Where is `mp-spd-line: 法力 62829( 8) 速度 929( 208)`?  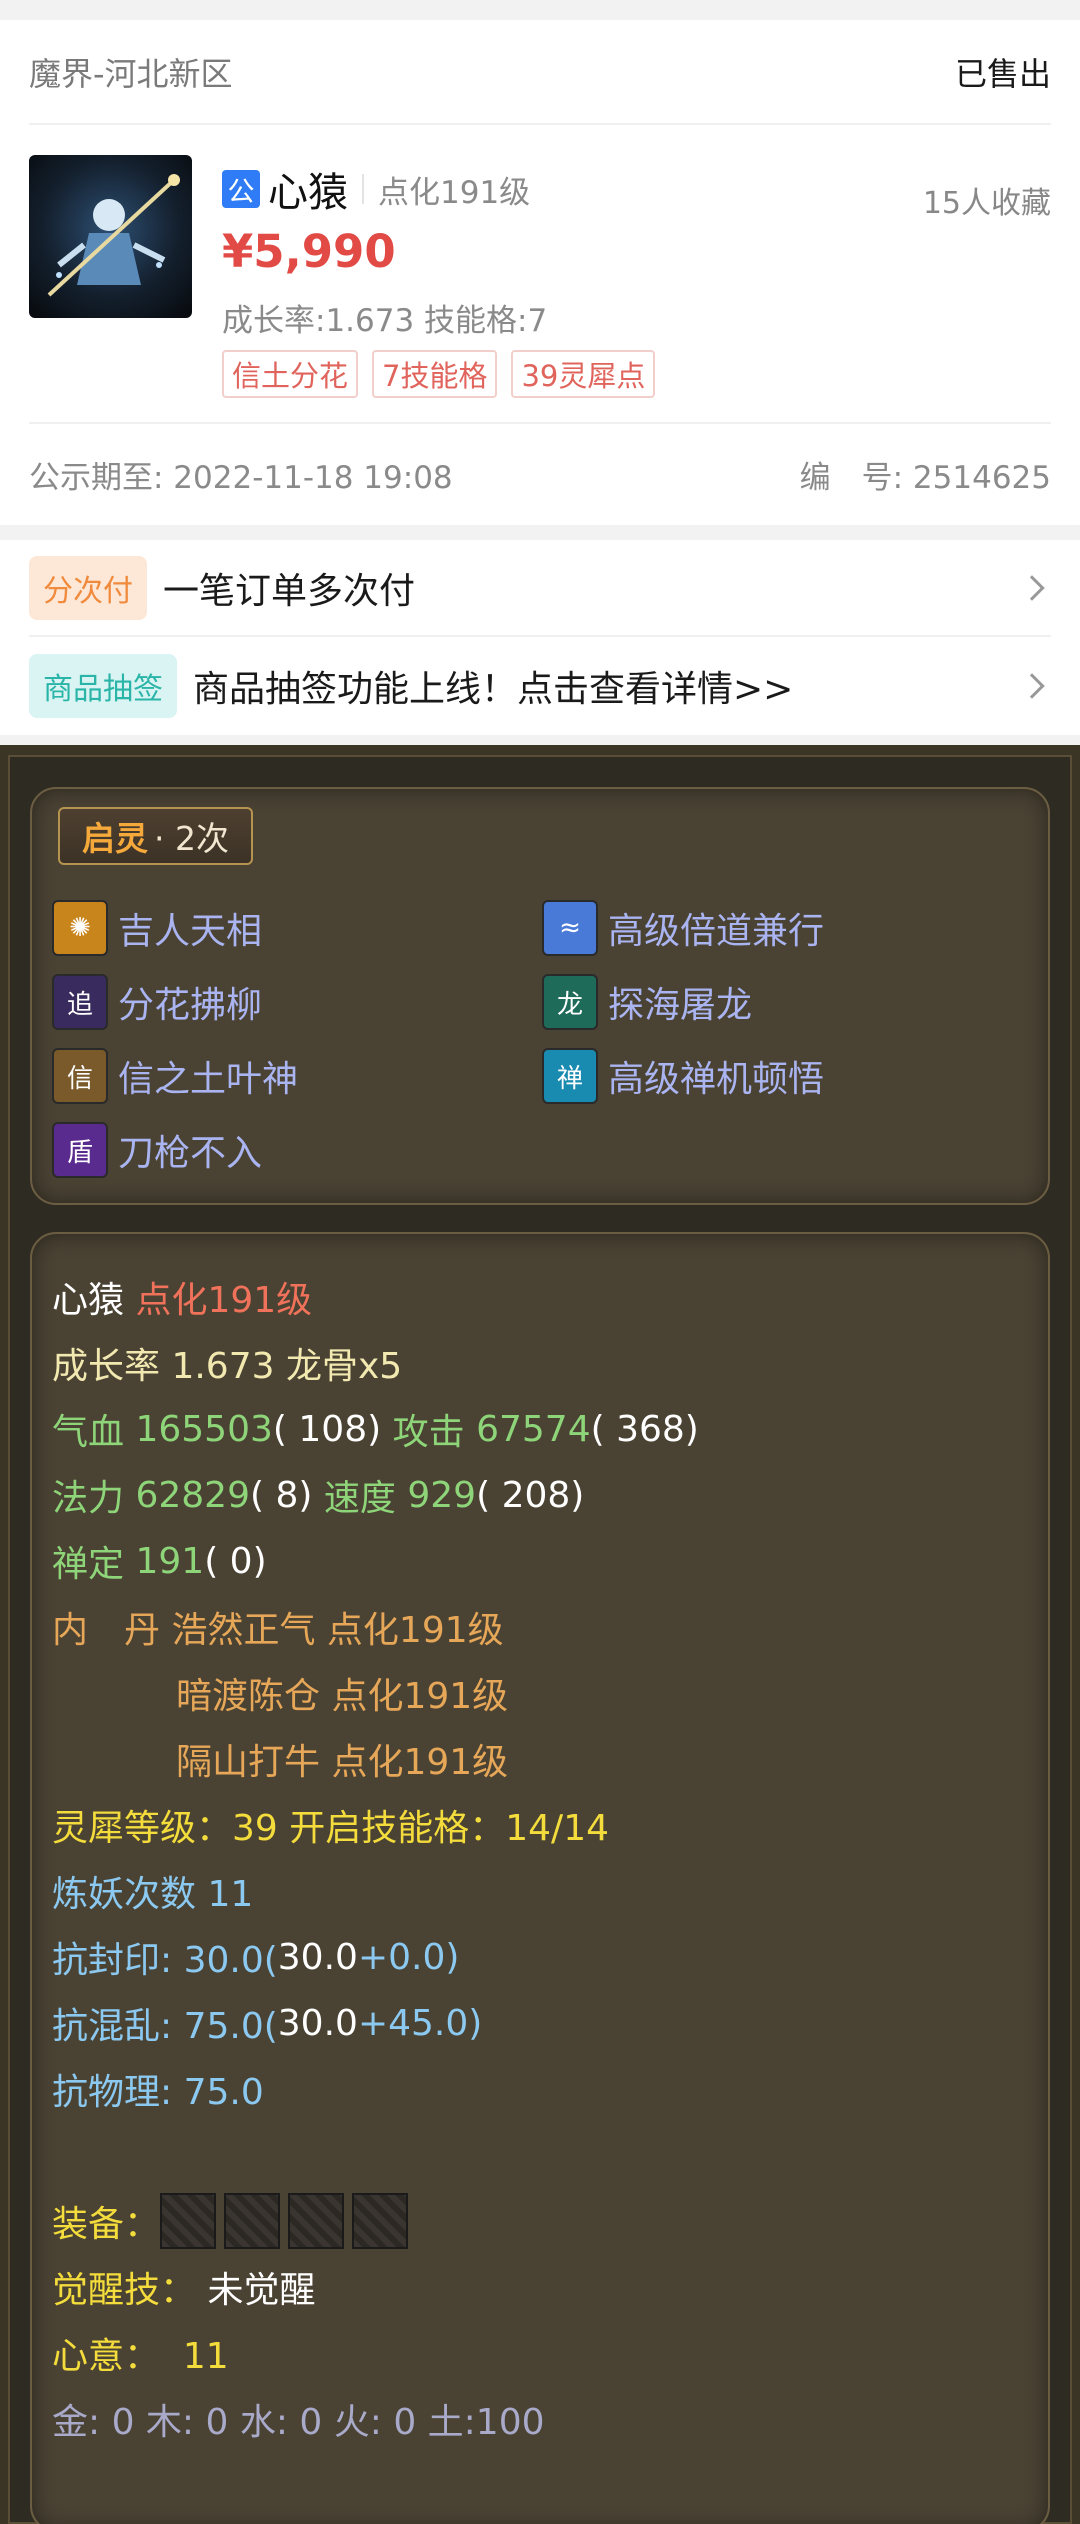 mp-spd-line: 法力 62829( 8) 速度 929( 208) is located at coordinates (542, 1495).